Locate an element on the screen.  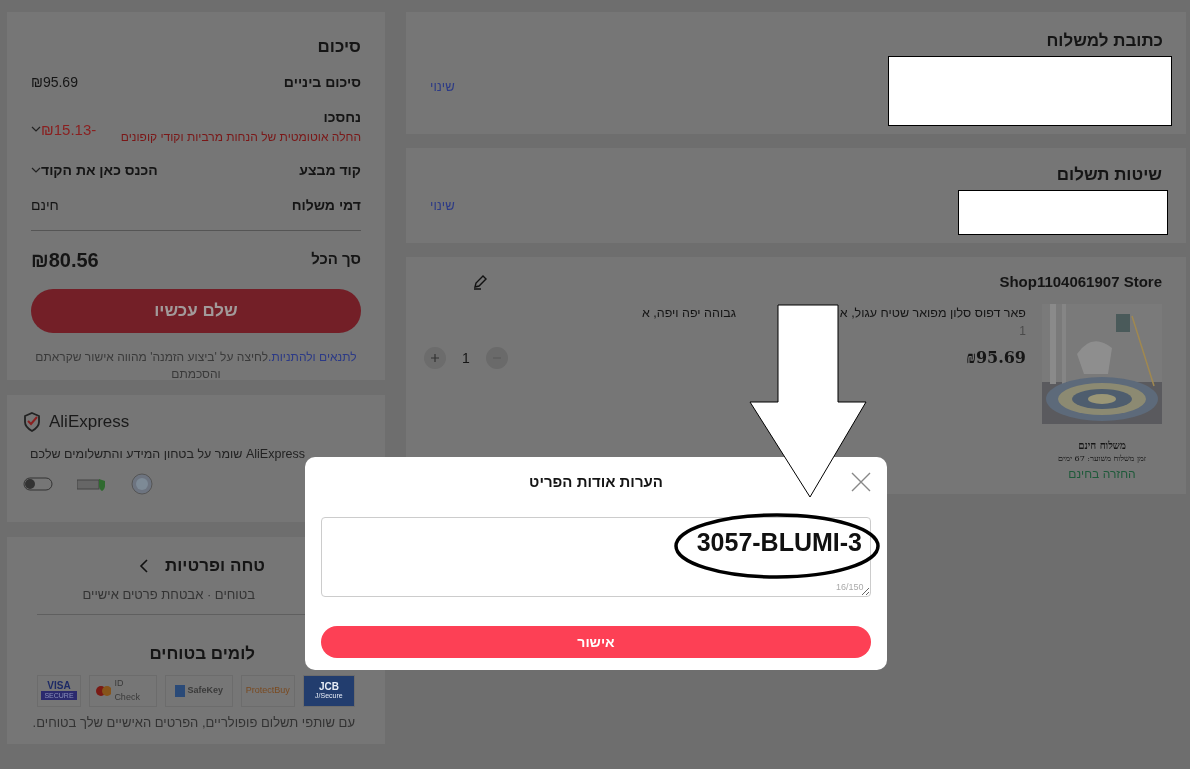
row-label: דמי משלוח is located at coordinates (326, 205).